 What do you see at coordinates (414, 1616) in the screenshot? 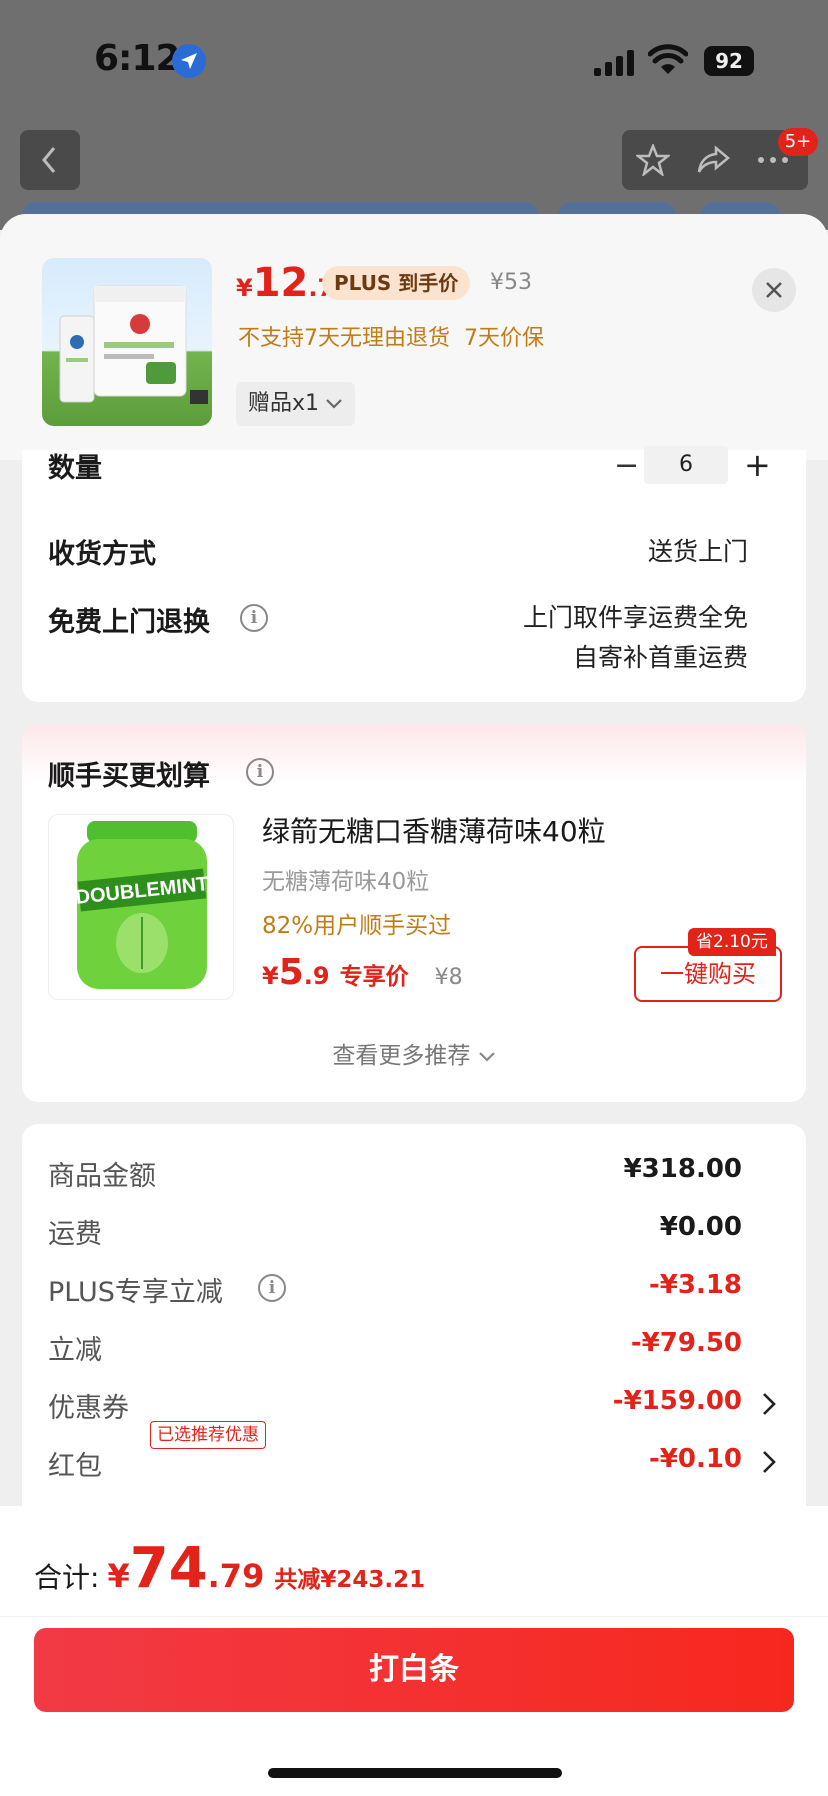
I see `divider` at bounding box center [414, 1616].